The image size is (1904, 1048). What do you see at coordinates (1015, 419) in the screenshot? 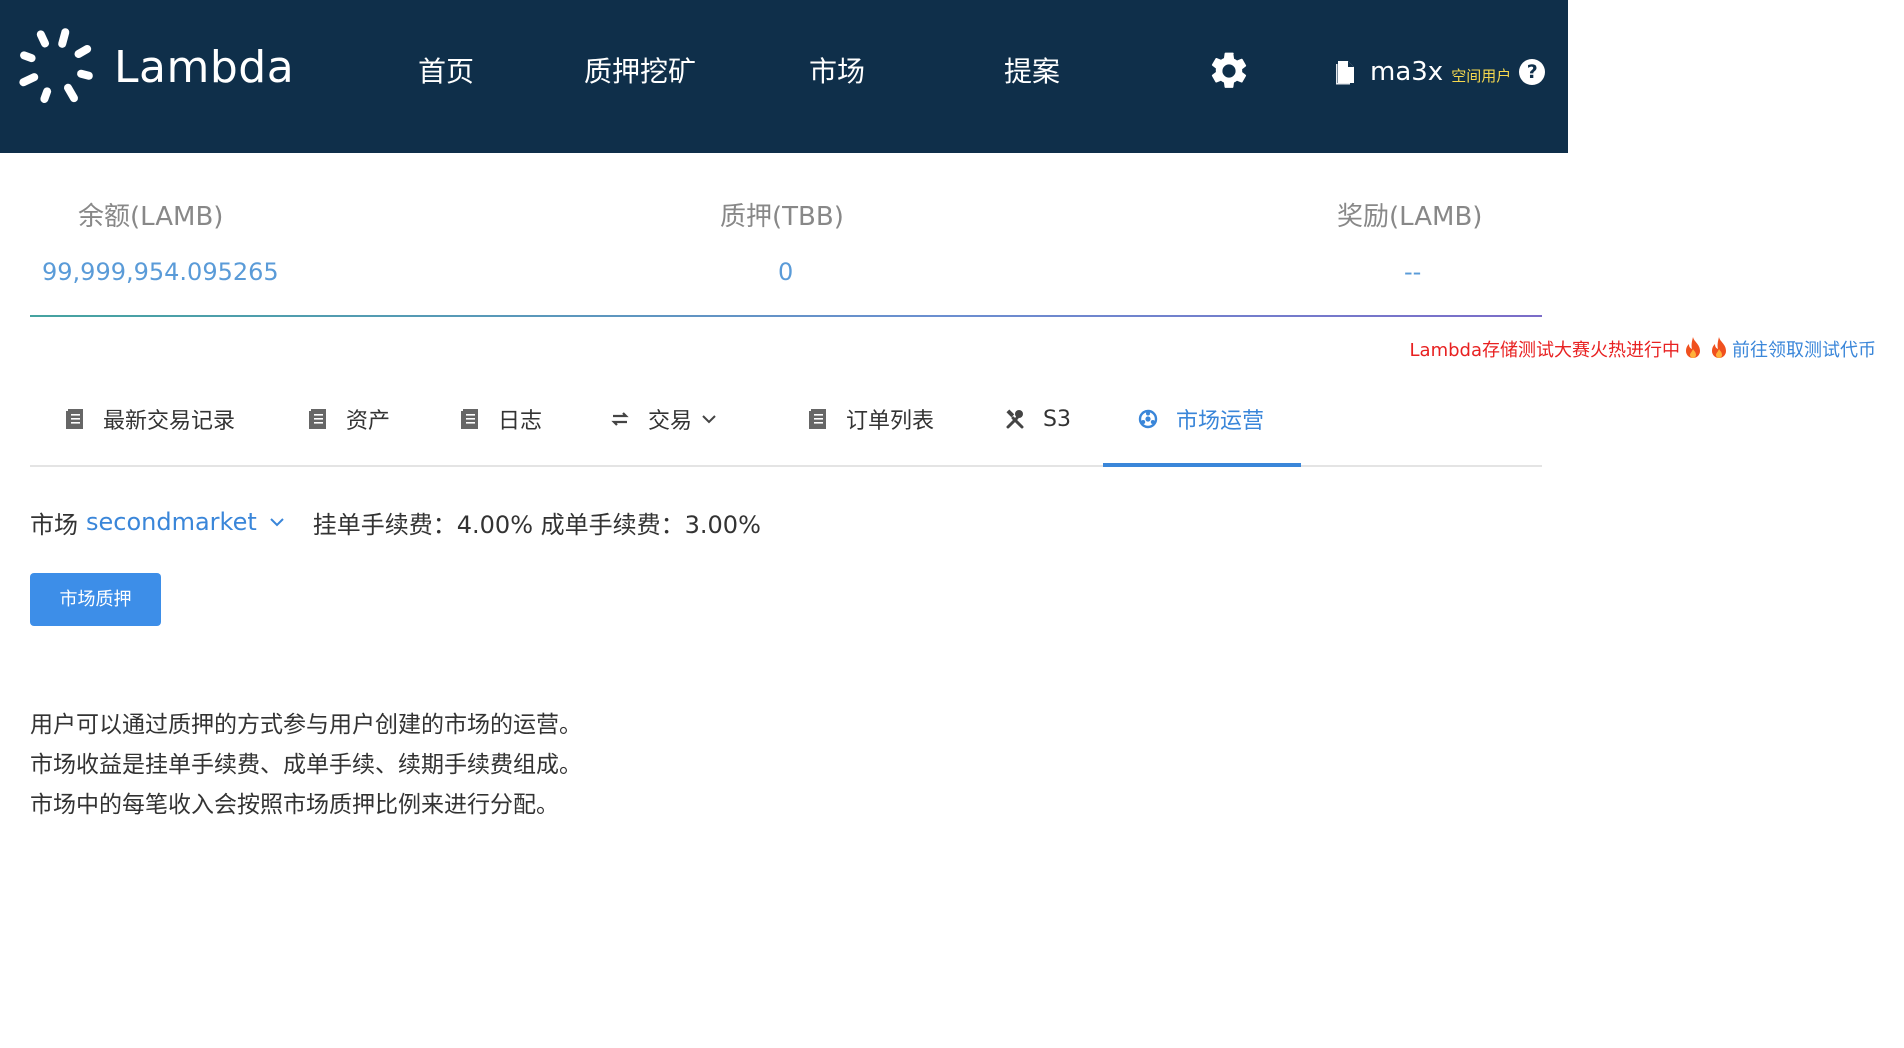
I see `tools-icon` at bounding box center [1015, 419].